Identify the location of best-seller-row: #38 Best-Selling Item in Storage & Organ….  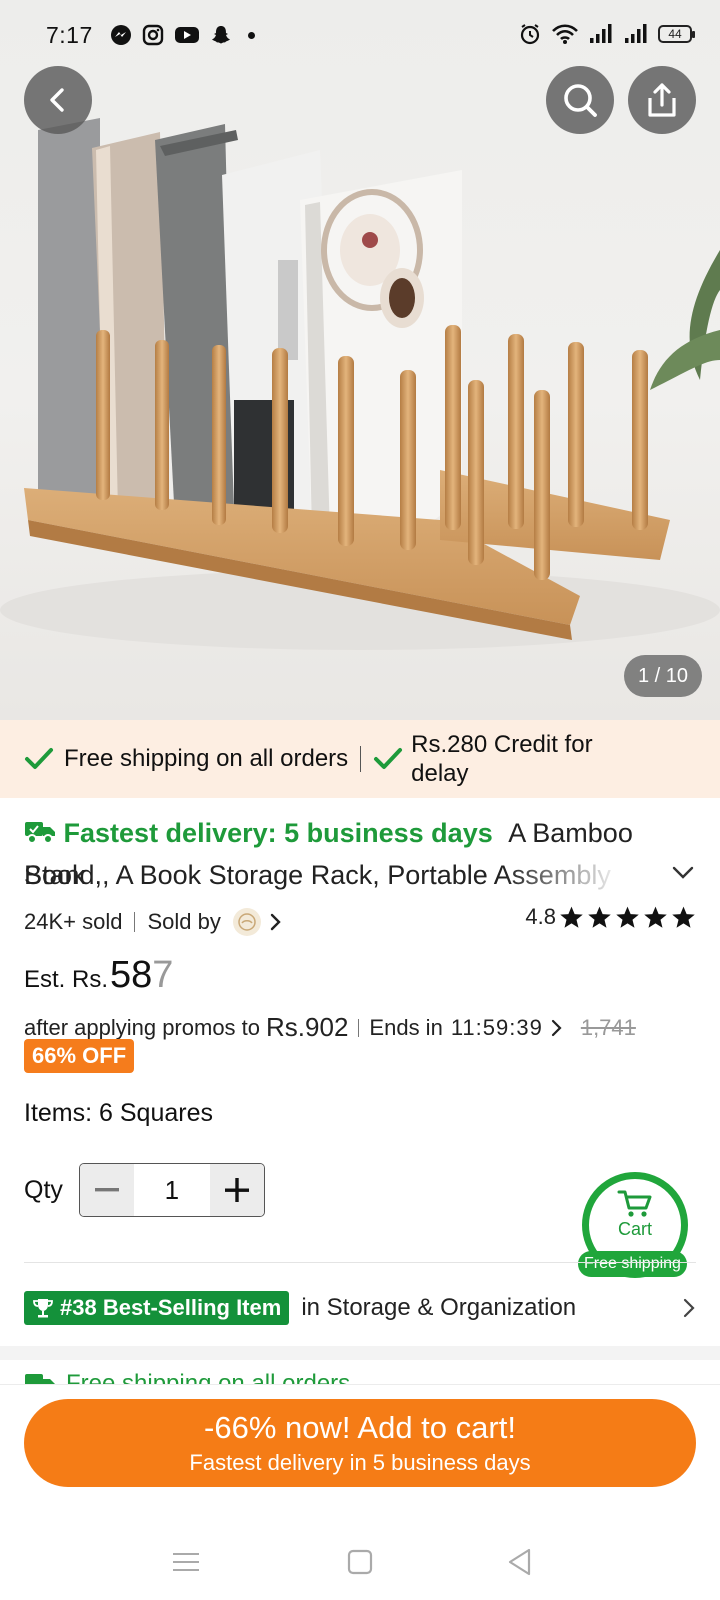
(360, 1308).